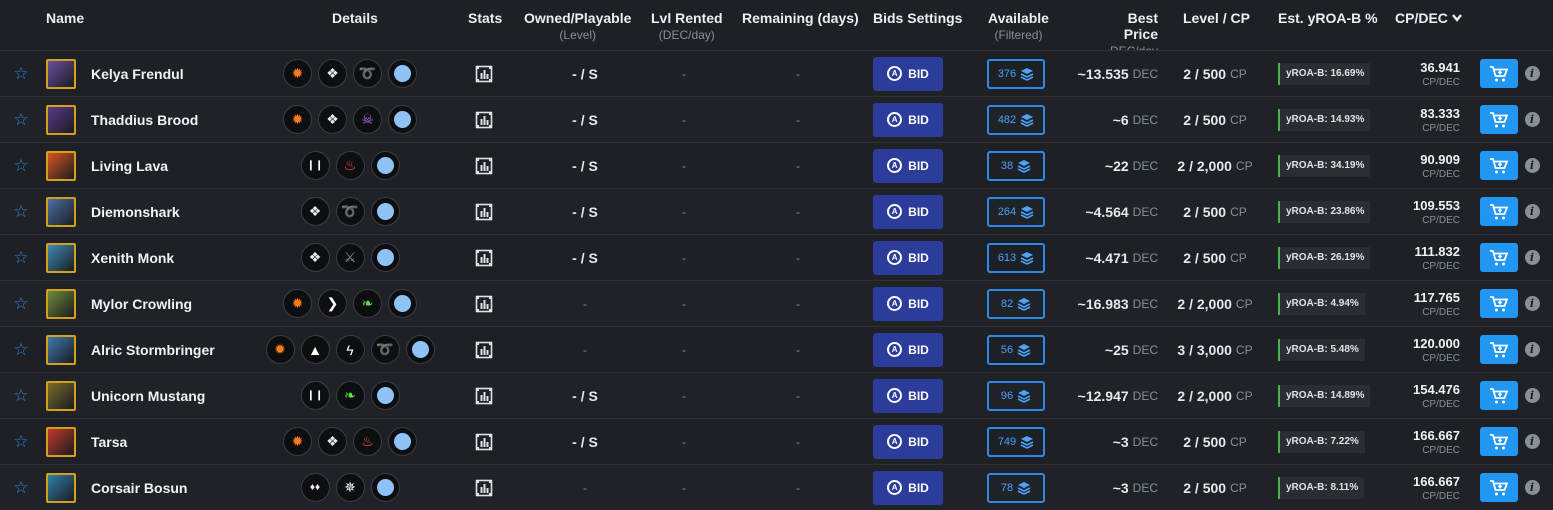  Describe the element at coordinates (1007, 165) in the screenshot. I see `available-count: 38` at that location.